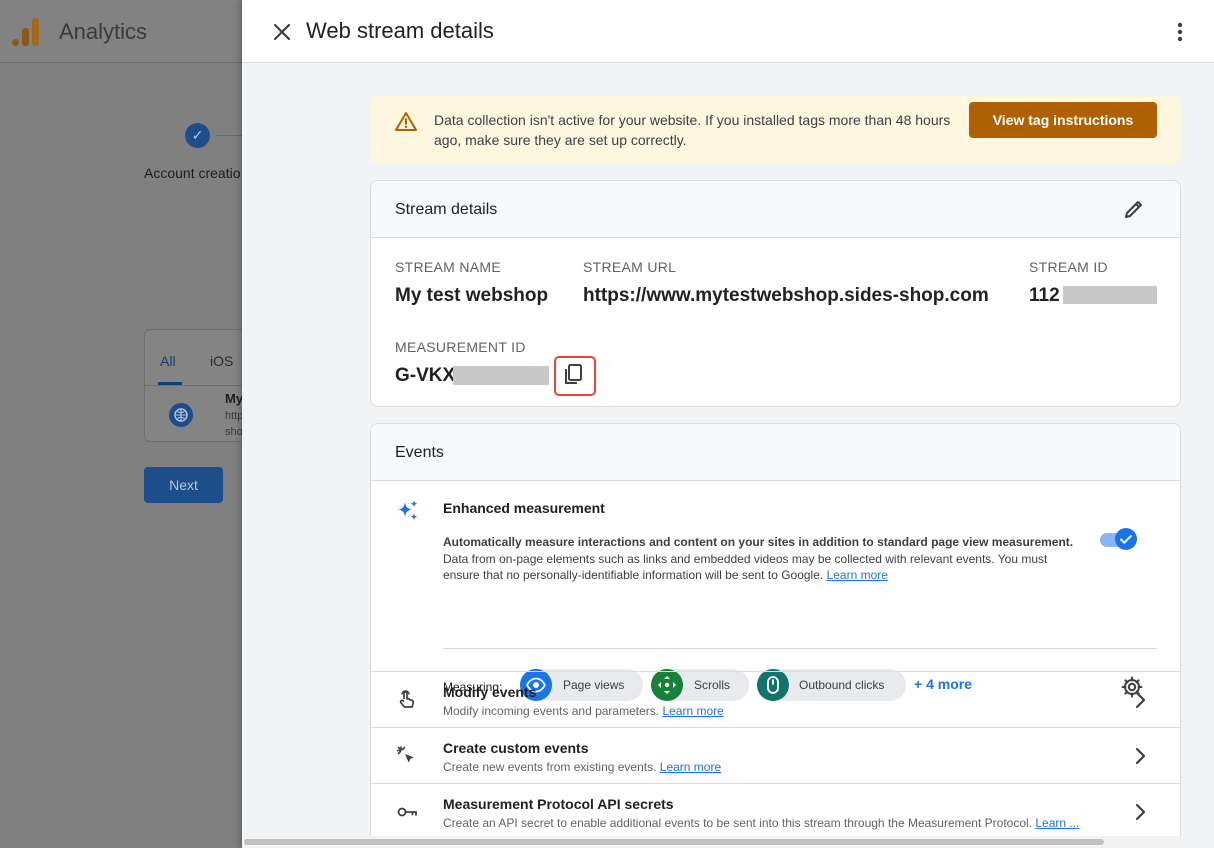 The image size is (1214, 848). What do you see at coordinates (786, 295) in the screenshot?
I see `stream-url-value: https://www.mytestwebshop.sides-shop.com` at bounding box center [786, 295].